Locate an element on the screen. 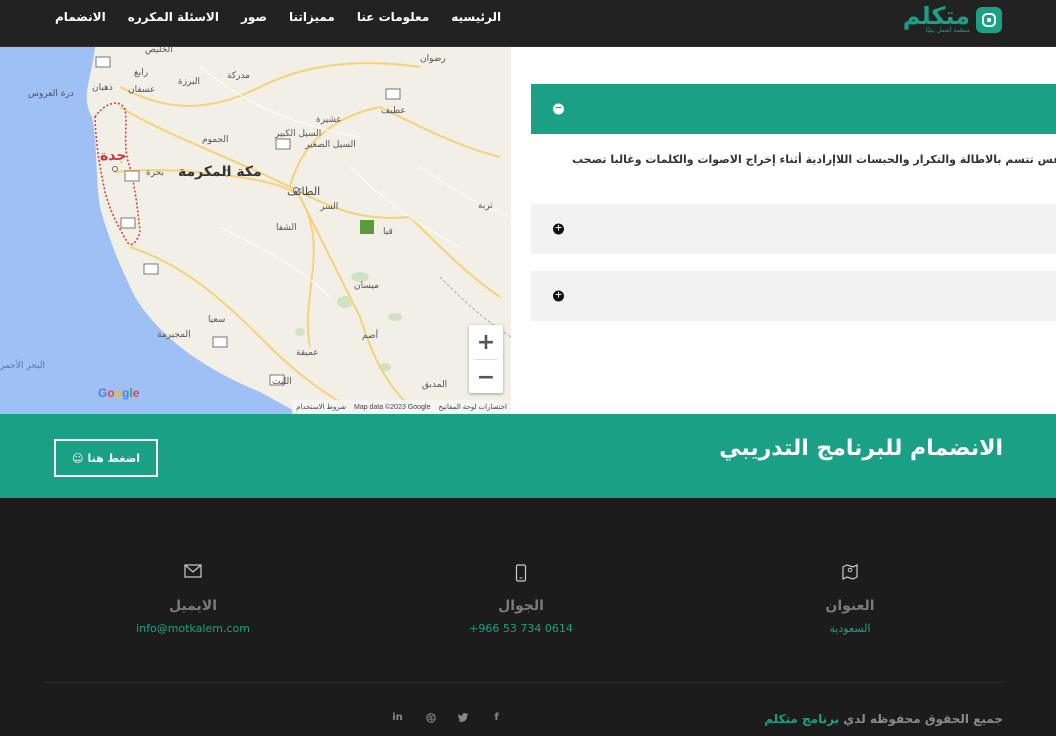  map-terms-link: شروط الاستخدام is located at coordinates (321, 407).